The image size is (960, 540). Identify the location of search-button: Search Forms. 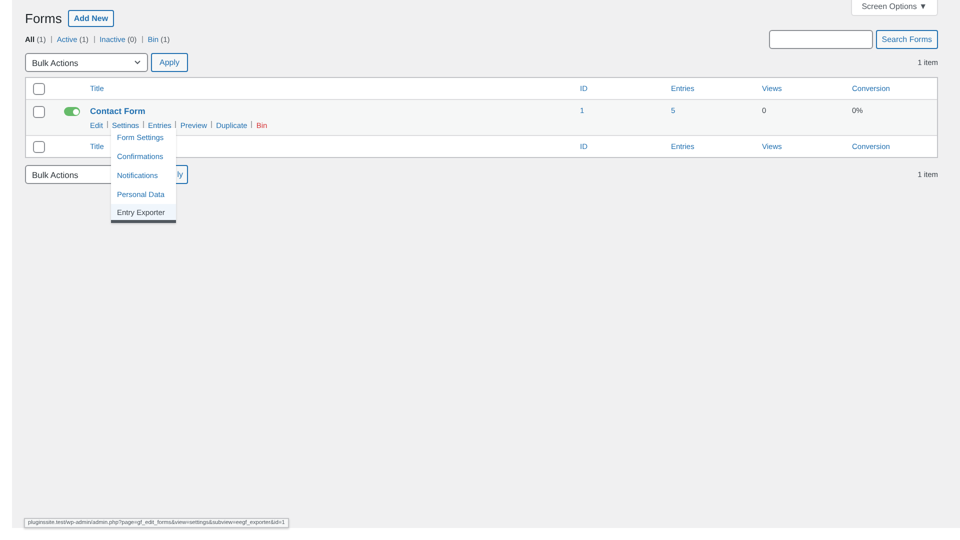
(907, 39).